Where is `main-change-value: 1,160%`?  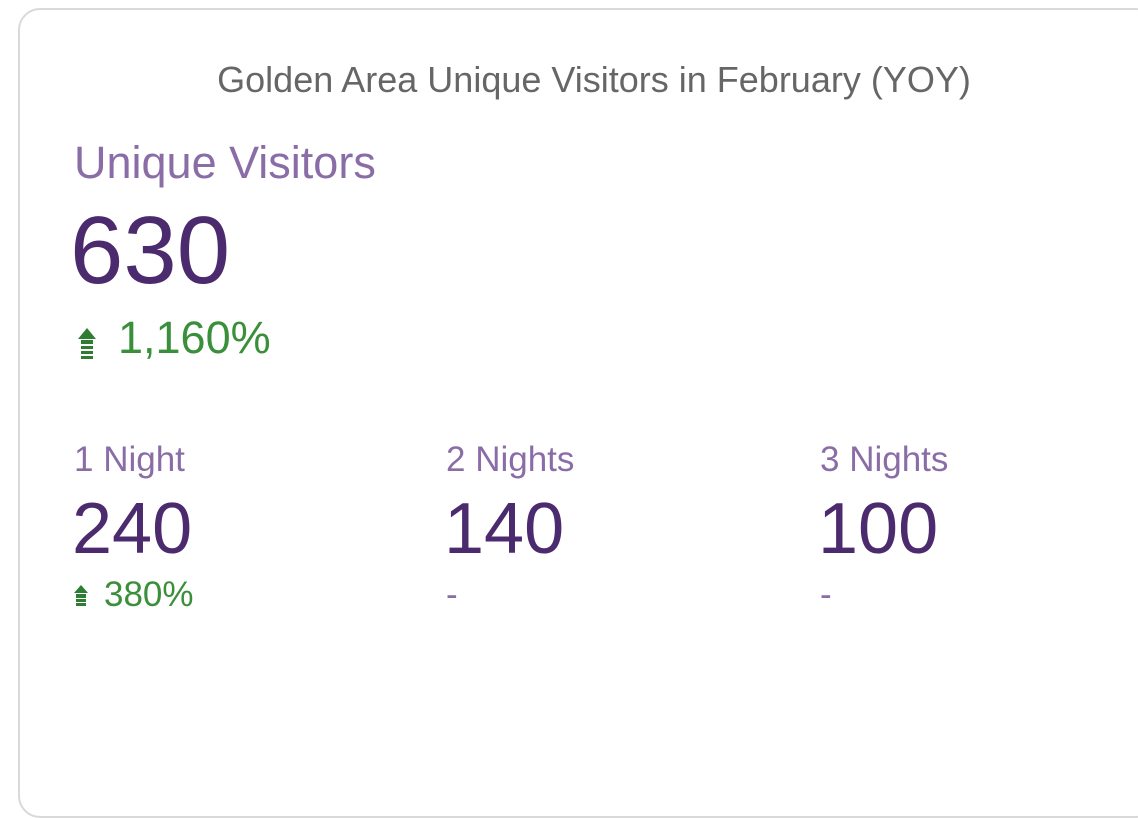 main-change-value: 1,160% is located at coordinates (194, 337).